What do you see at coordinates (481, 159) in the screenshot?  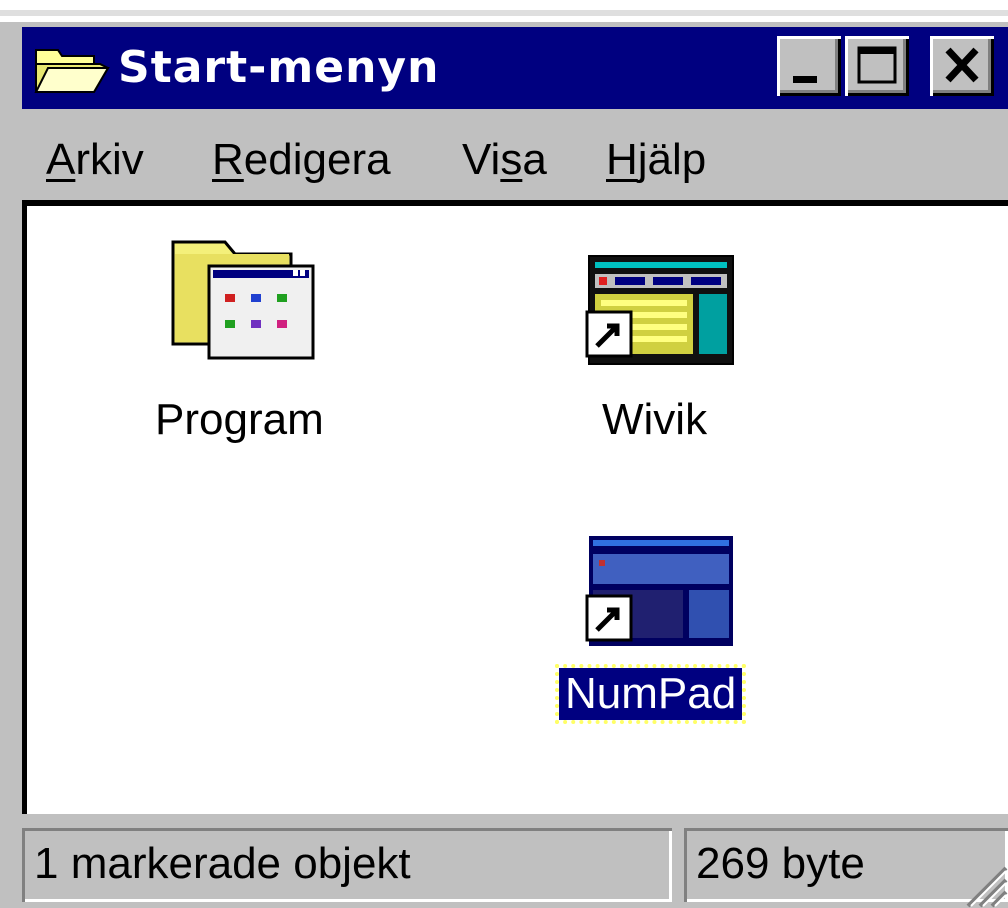 I see `menu-label-prefix: Vi` at bounding box center [481, 159].